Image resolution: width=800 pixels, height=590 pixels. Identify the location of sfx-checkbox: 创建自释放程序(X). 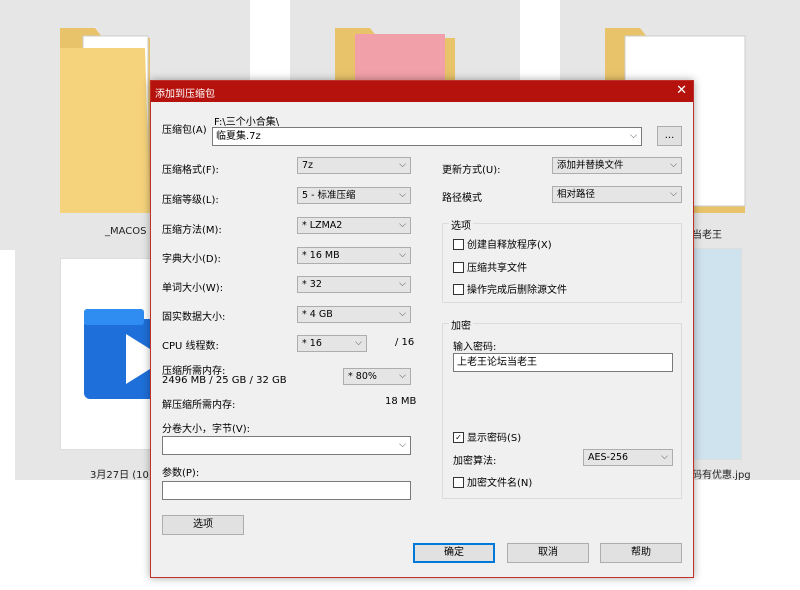
(502, 243).